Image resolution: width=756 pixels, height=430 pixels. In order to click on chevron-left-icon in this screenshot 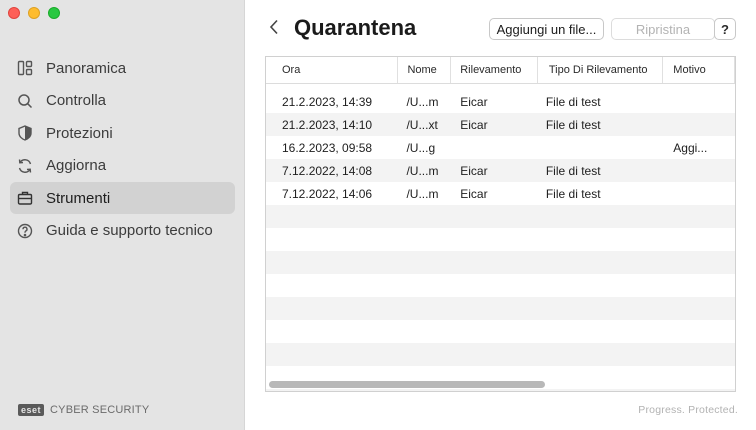, I will do `click(274, 29)`.